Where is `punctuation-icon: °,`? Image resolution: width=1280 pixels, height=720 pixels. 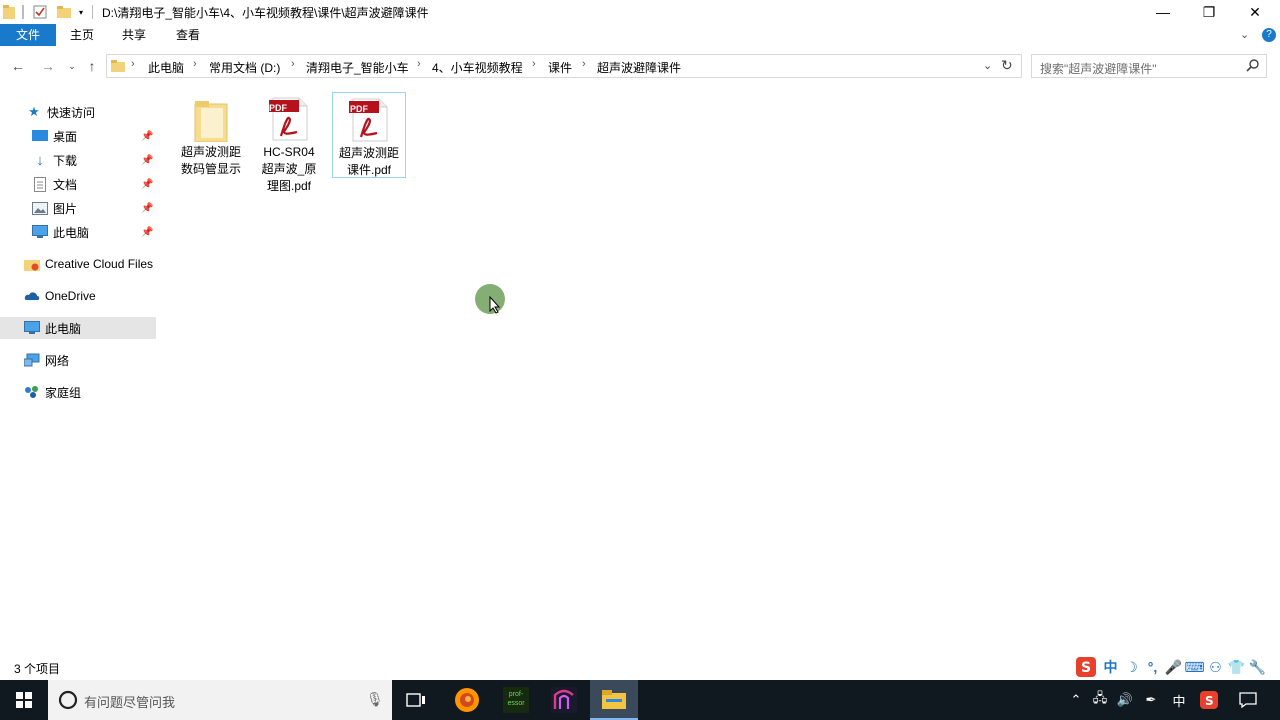
punctuation-icon: °, is located at coordinates (1152, 667).